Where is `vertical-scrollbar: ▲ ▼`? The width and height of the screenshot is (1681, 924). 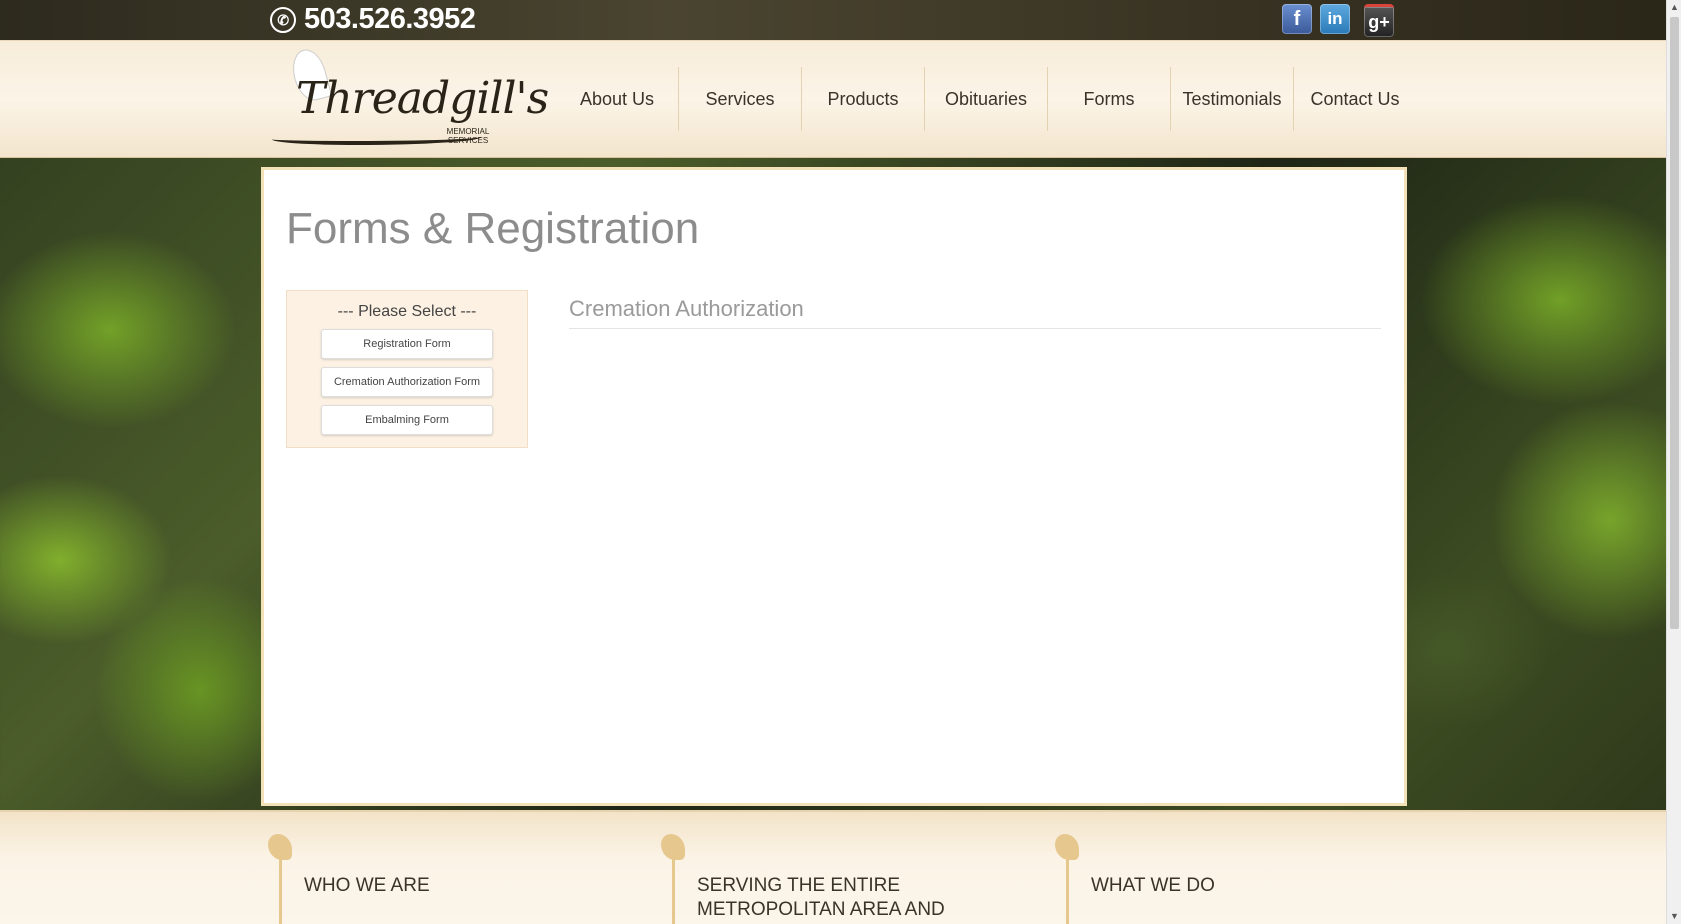
vertical-scrollbar: ▲ ▼ is located at coordinates (1673, 462).